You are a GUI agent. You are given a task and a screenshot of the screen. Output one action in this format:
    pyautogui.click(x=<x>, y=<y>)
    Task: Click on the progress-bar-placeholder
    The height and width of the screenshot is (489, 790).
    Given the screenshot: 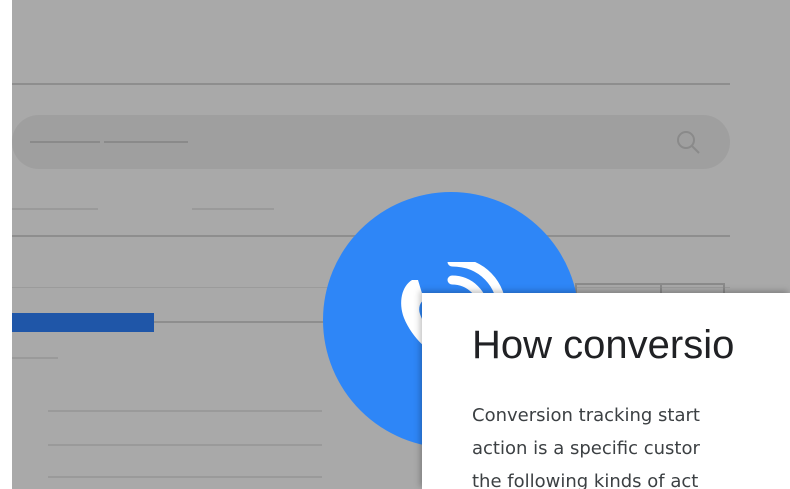 What is the action you would take?
    pyautogui.click(x=83, y=322)
    